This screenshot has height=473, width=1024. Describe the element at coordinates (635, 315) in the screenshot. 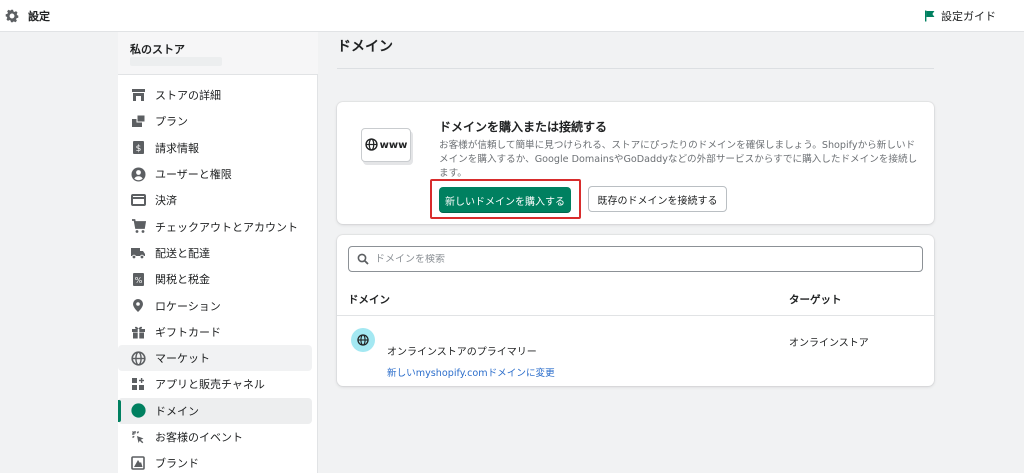

I see `header-divider` at that location.